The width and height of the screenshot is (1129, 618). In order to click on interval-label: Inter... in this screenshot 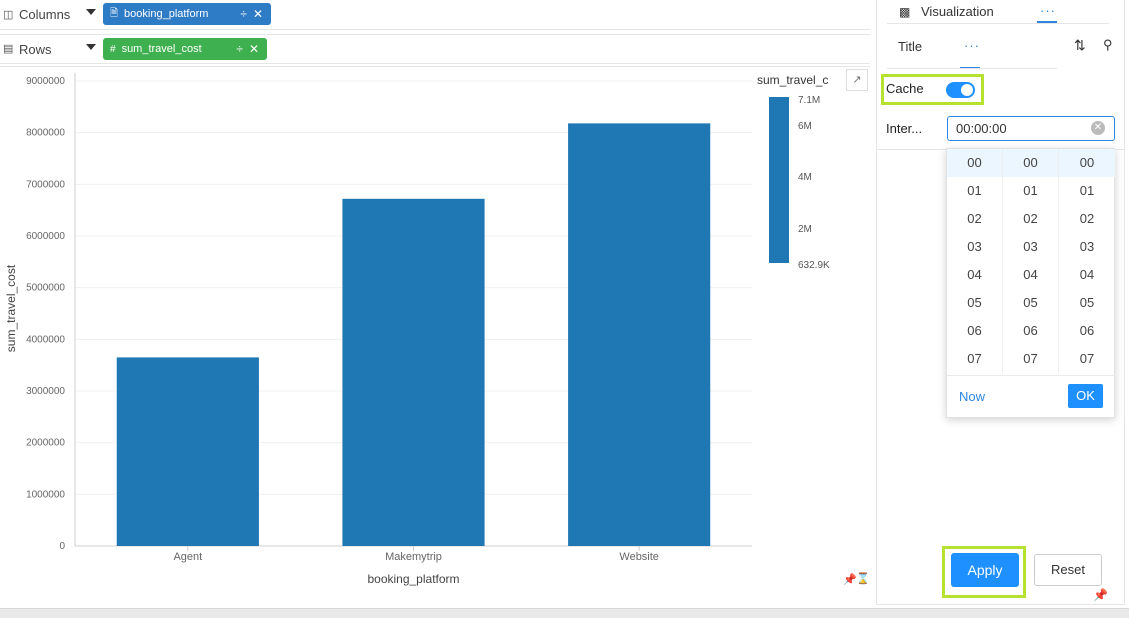, I will do `click(904, 128)`.